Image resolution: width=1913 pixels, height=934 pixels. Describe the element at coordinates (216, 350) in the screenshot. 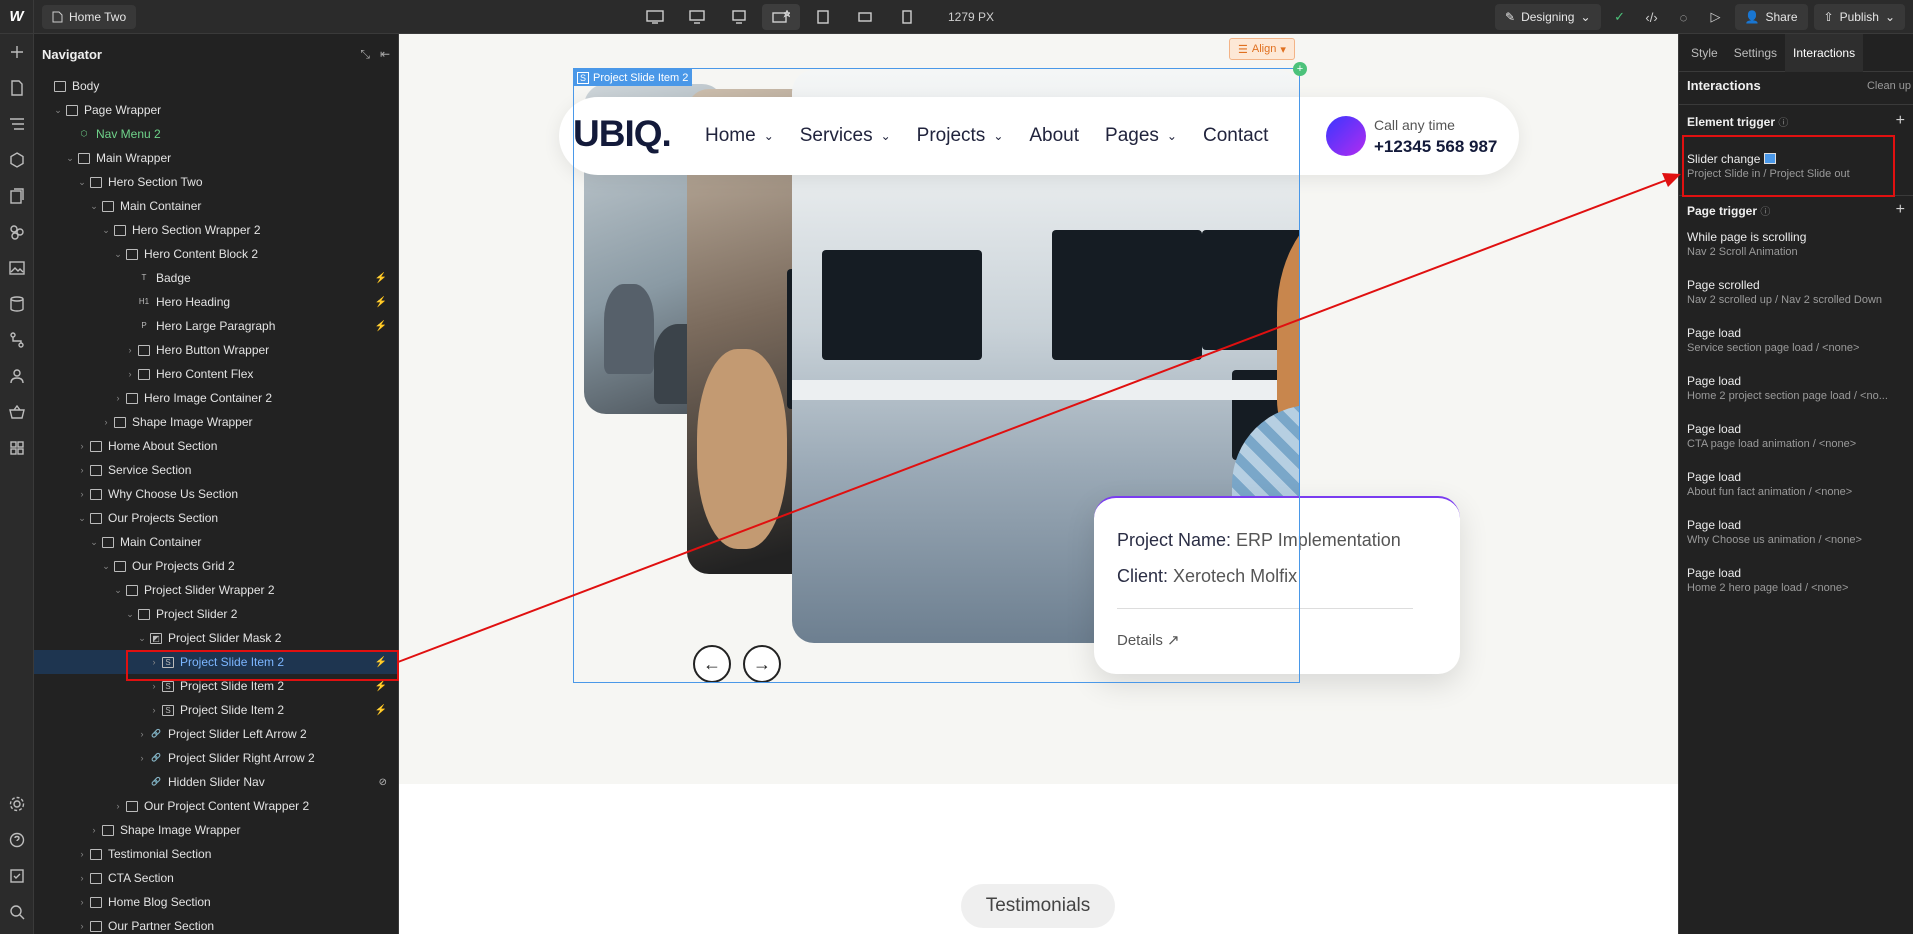

I see `navigator-row: › Hero Button Wrapper` at that location.